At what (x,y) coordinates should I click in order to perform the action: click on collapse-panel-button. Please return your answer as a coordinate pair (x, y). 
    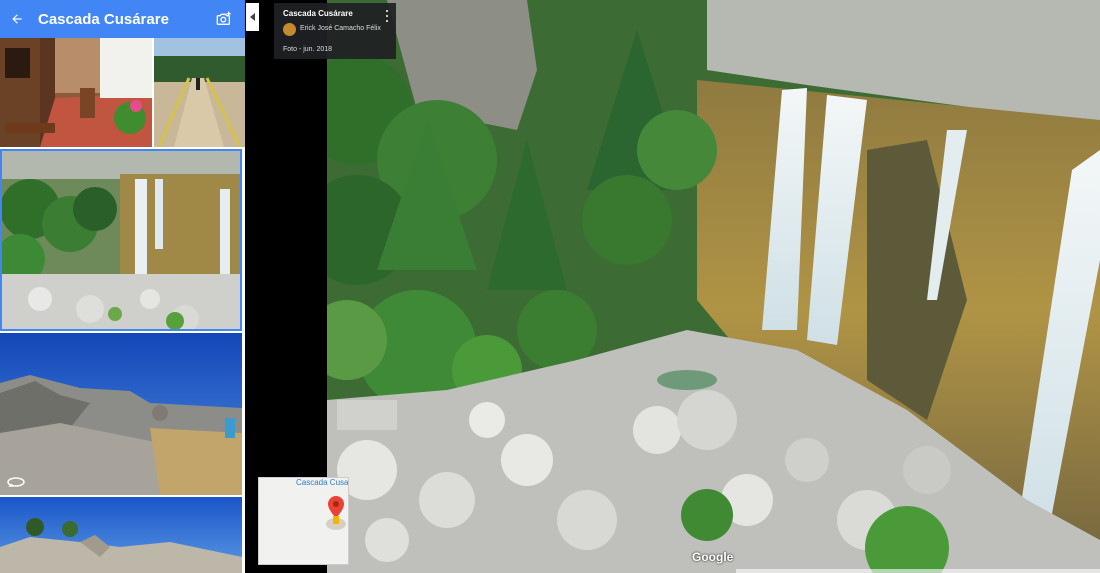
    Looking at the image, I should click on (252, 17).